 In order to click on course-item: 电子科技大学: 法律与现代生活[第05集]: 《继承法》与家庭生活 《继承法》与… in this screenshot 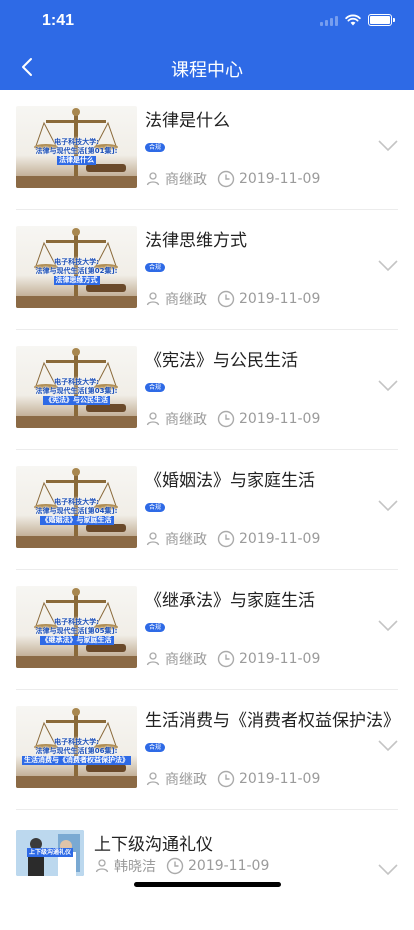, I will do `click(207, 630)`.